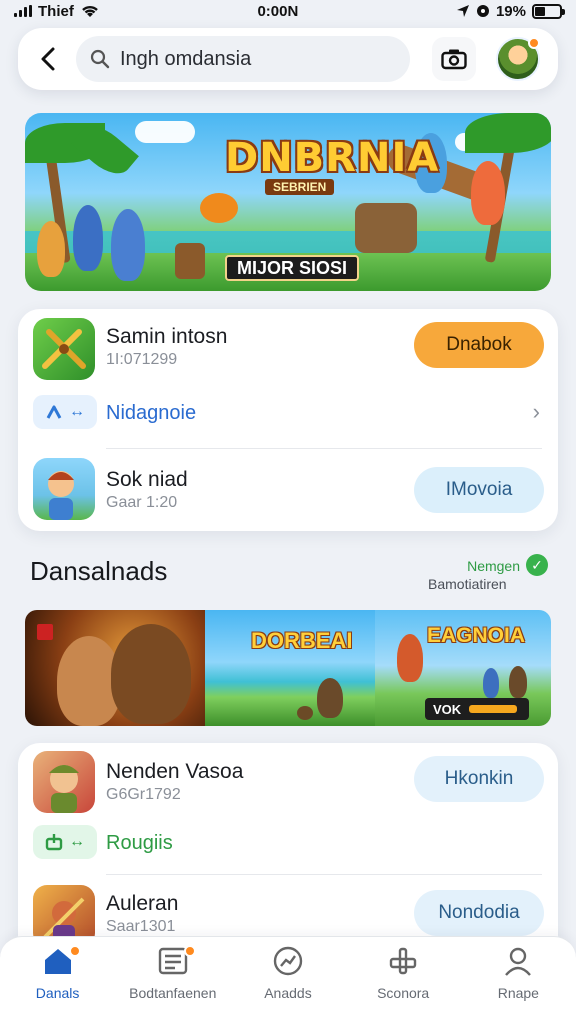  I want to click on app-name: Nenden Vasoa, so click(175, 771).